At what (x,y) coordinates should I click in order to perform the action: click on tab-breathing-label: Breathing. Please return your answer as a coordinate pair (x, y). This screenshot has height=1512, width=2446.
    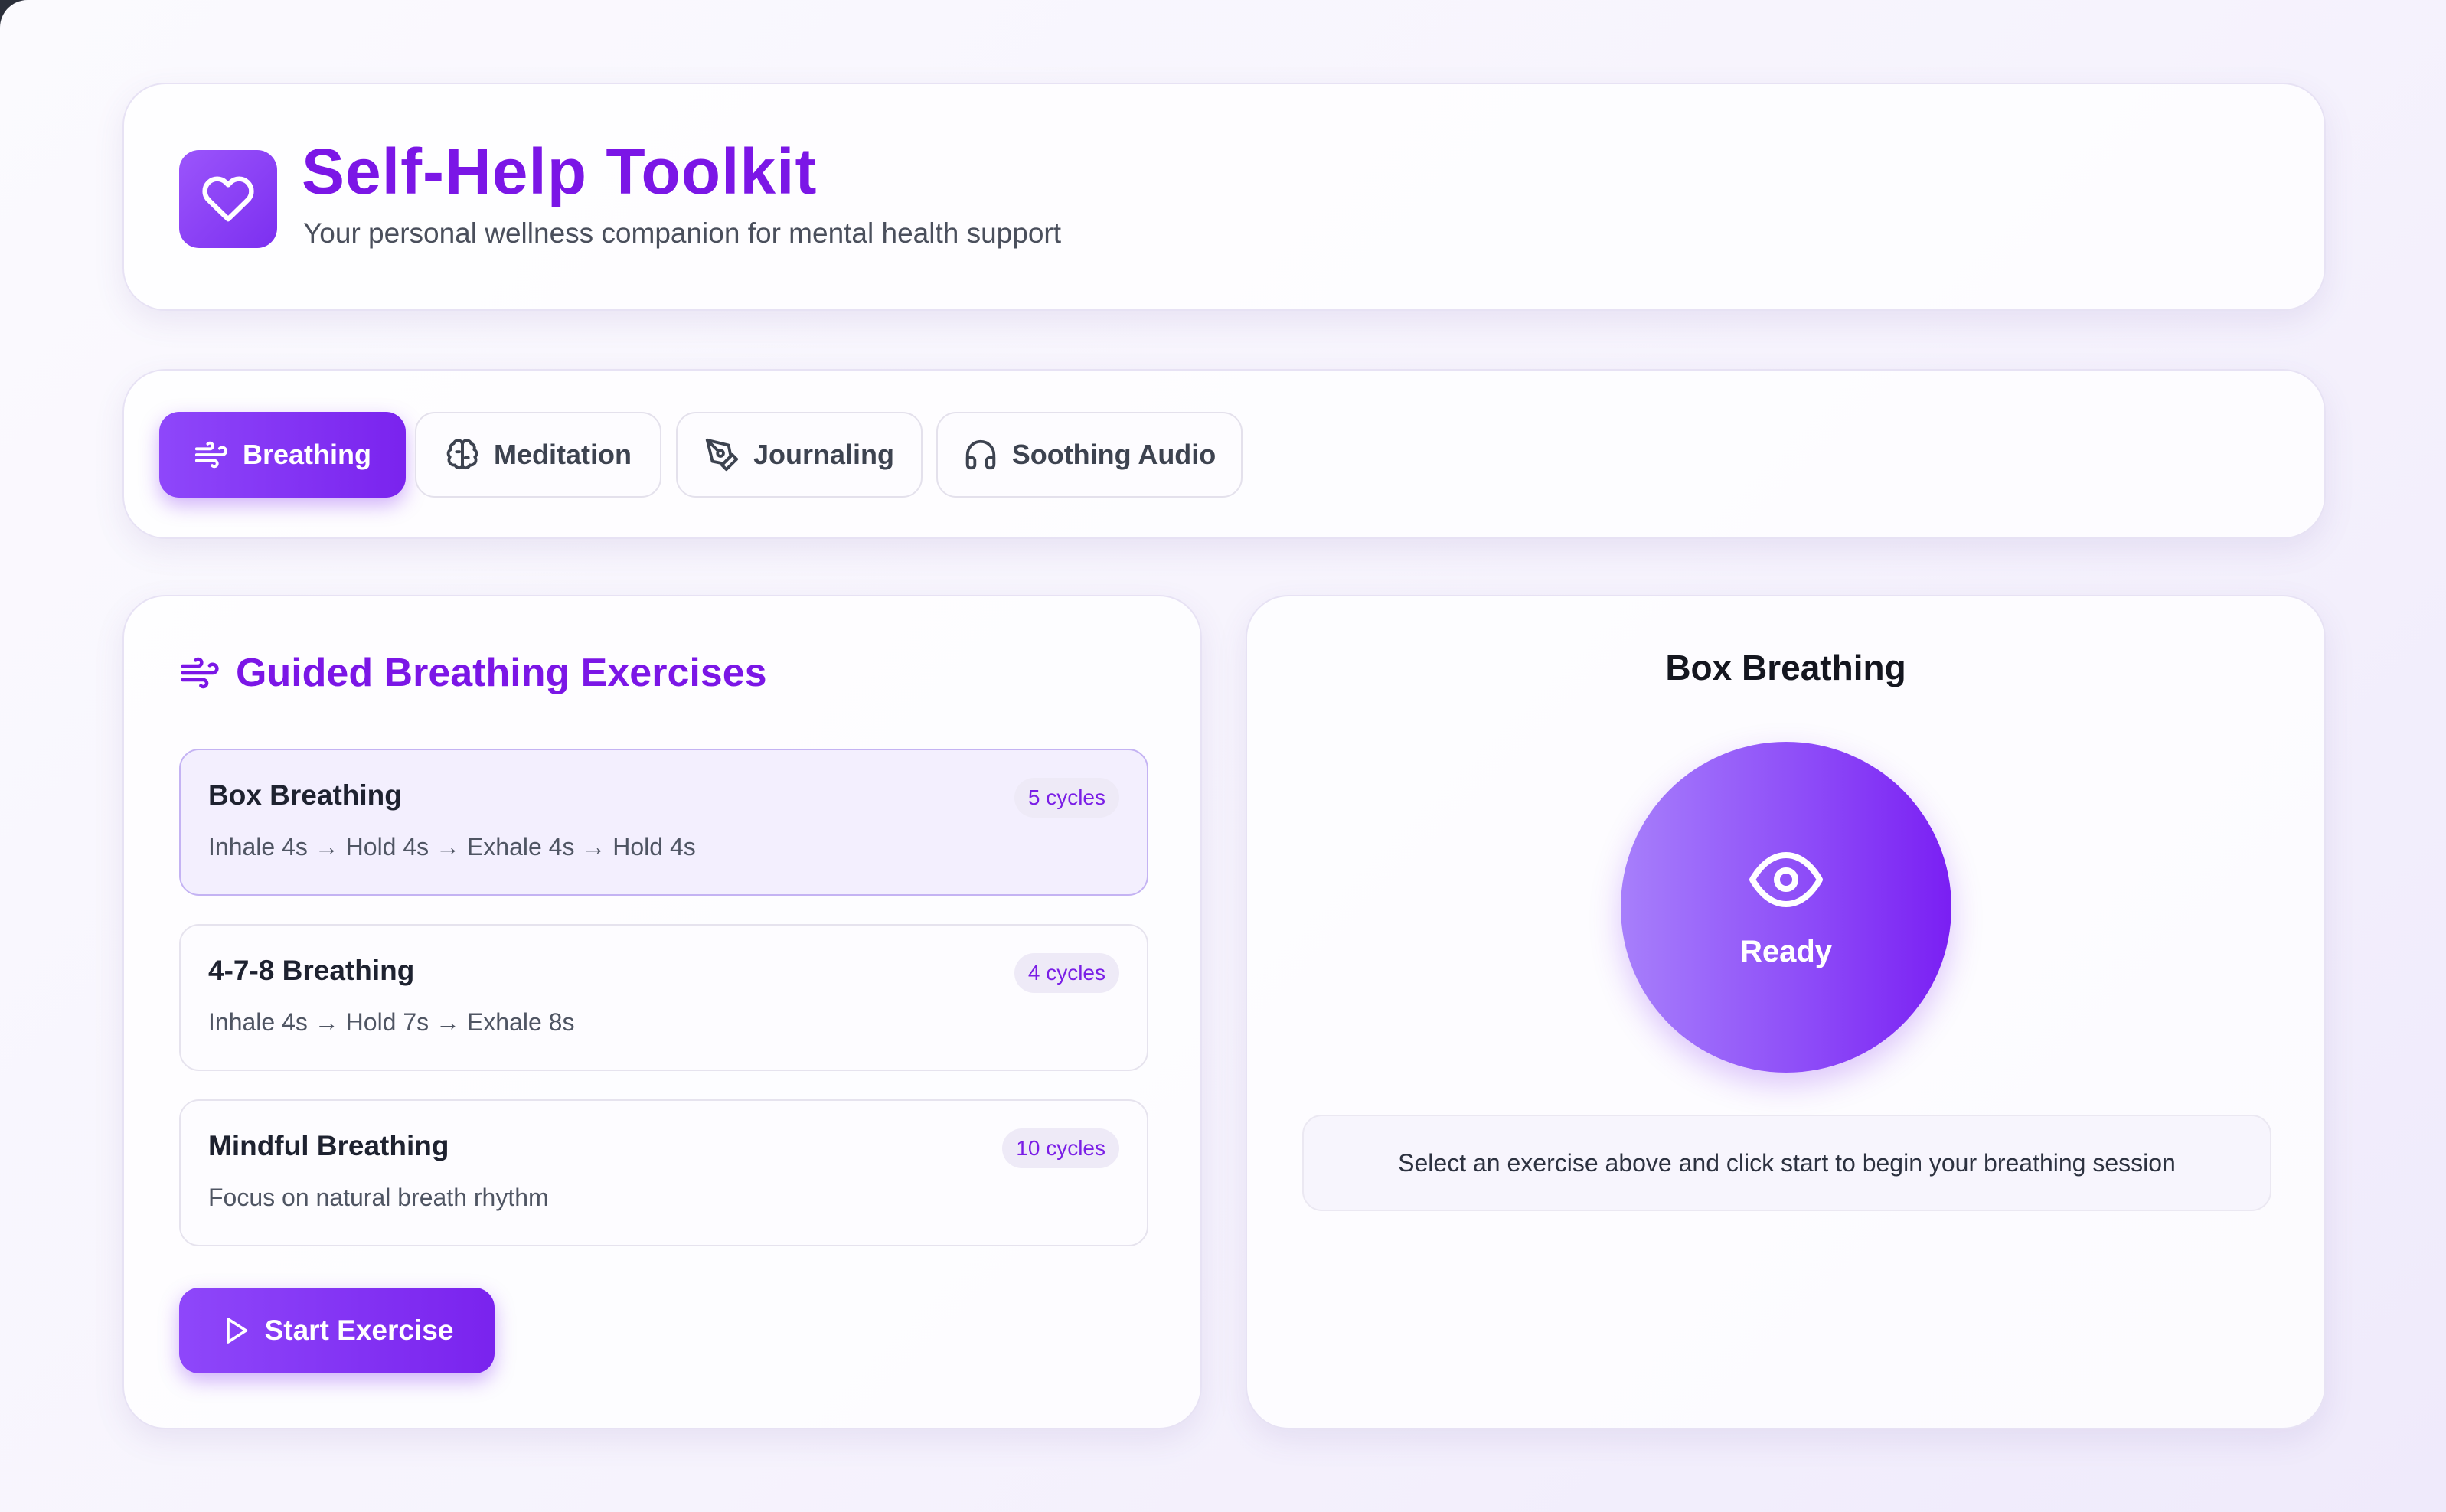
    Looking at the image, I should click on (306, 454).